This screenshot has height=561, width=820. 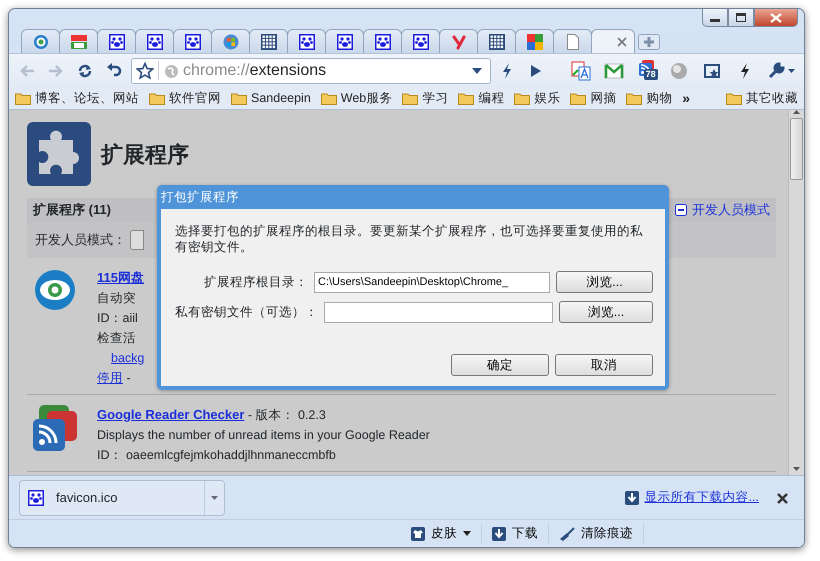 I want to click on maximize-icon, so click(x=741, y=17).